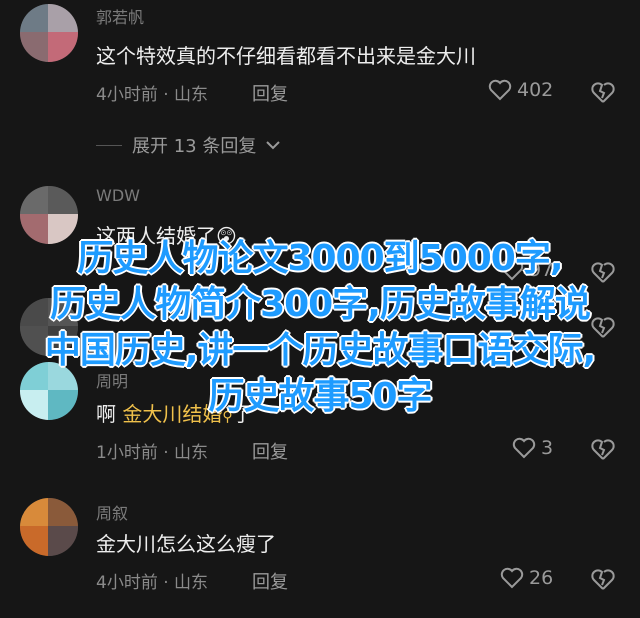 The height and width of the screenshot is (618, 640). What do you see at coordinates (320, 396) in the screenshot?
I see `overlay-line: 历史故事50字` at bounding box center [320, 396].